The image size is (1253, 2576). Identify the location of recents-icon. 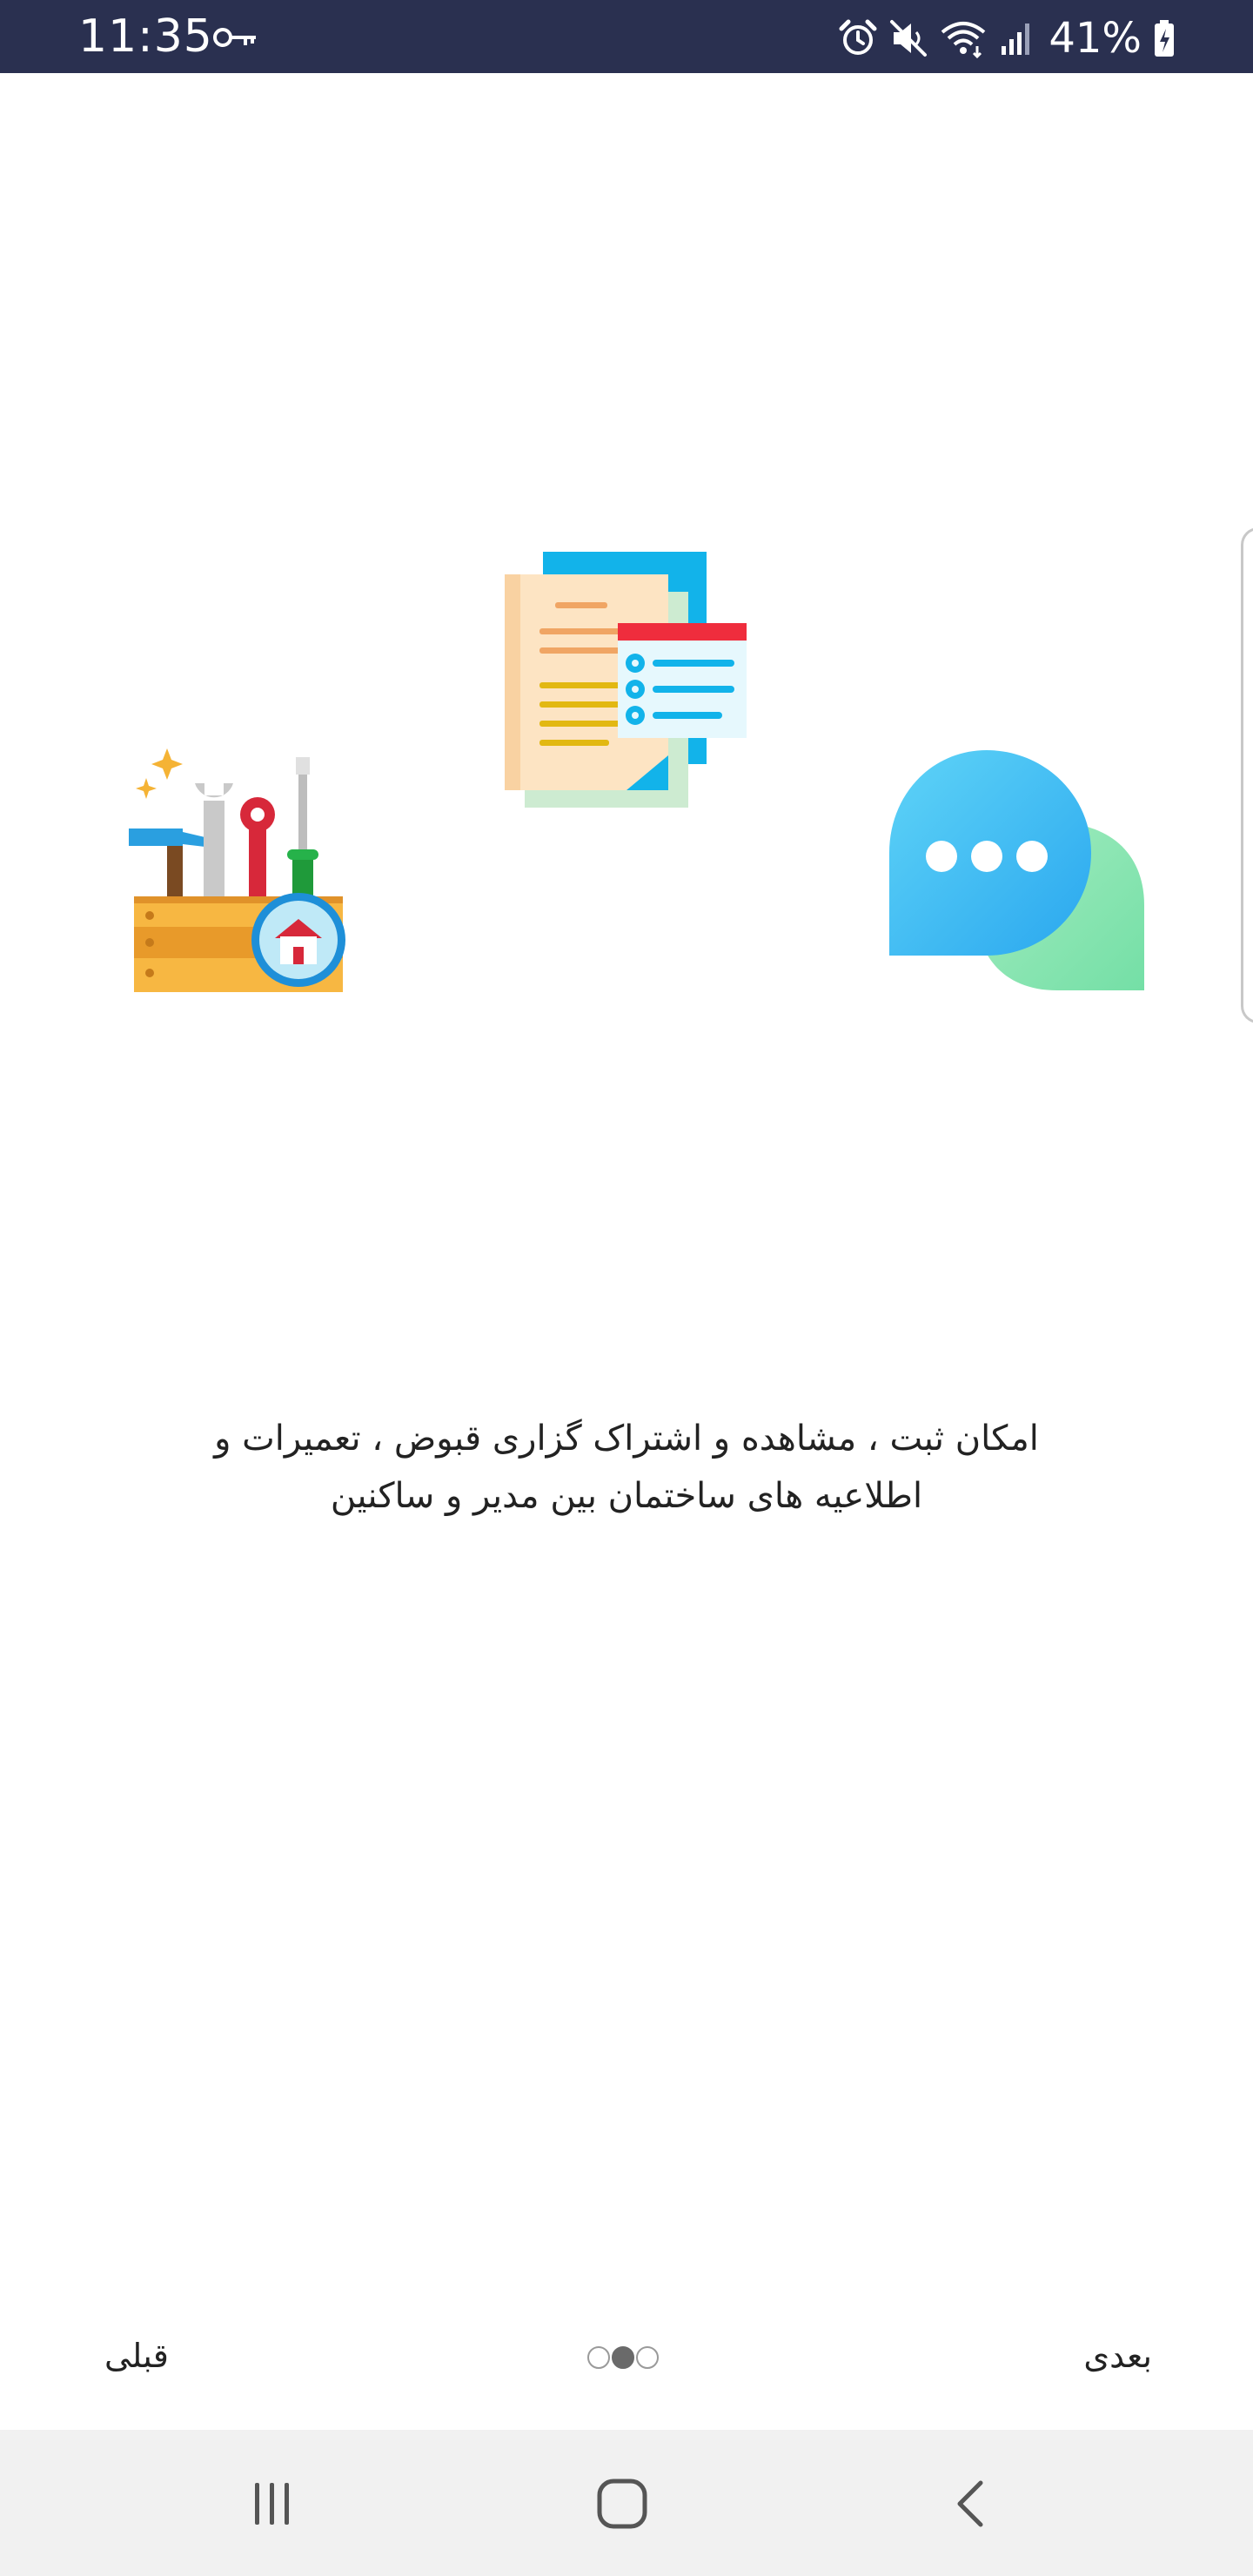
(272, 2504).